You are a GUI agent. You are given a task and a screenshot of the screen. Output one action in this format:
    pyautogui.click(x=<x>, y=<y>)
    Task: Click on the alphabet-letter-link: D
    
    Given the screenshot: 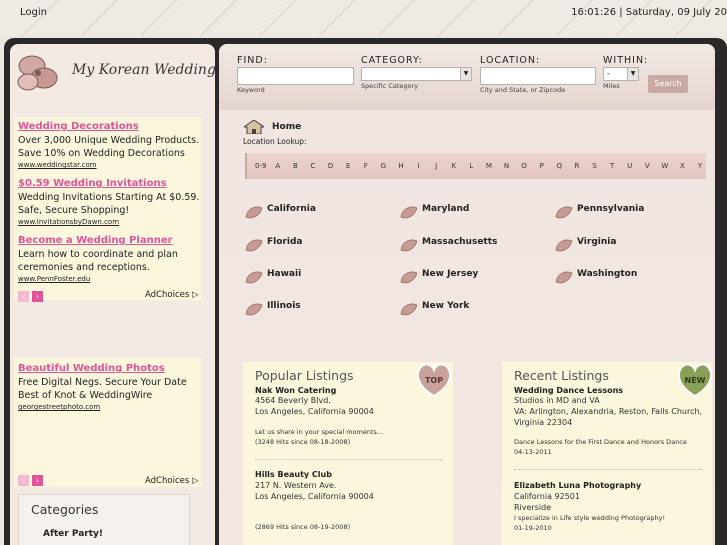 What is the action you would take?
    pyautogui.click(x=331, y=166)
    